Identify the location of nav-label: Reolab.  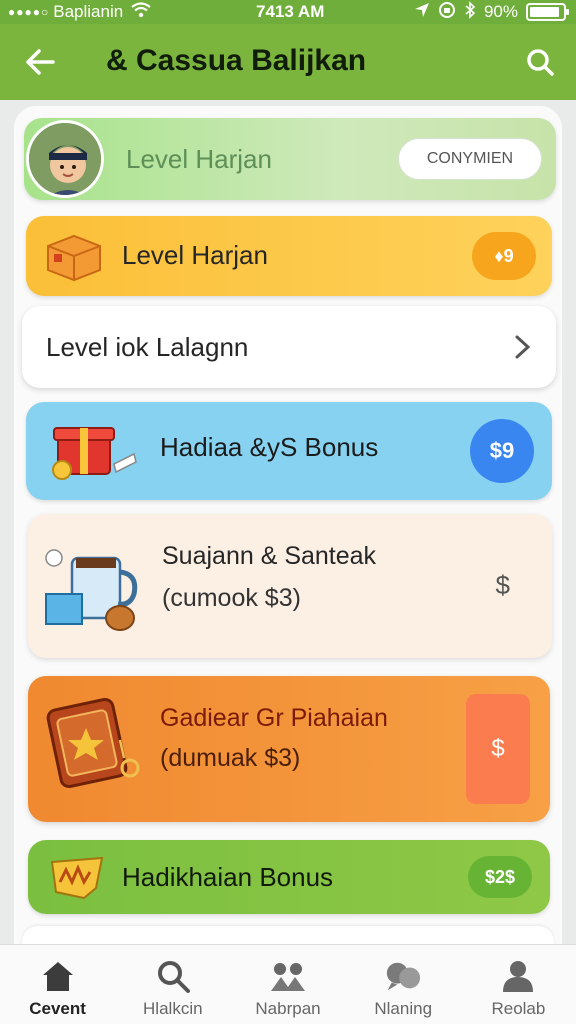
(518, 1008).